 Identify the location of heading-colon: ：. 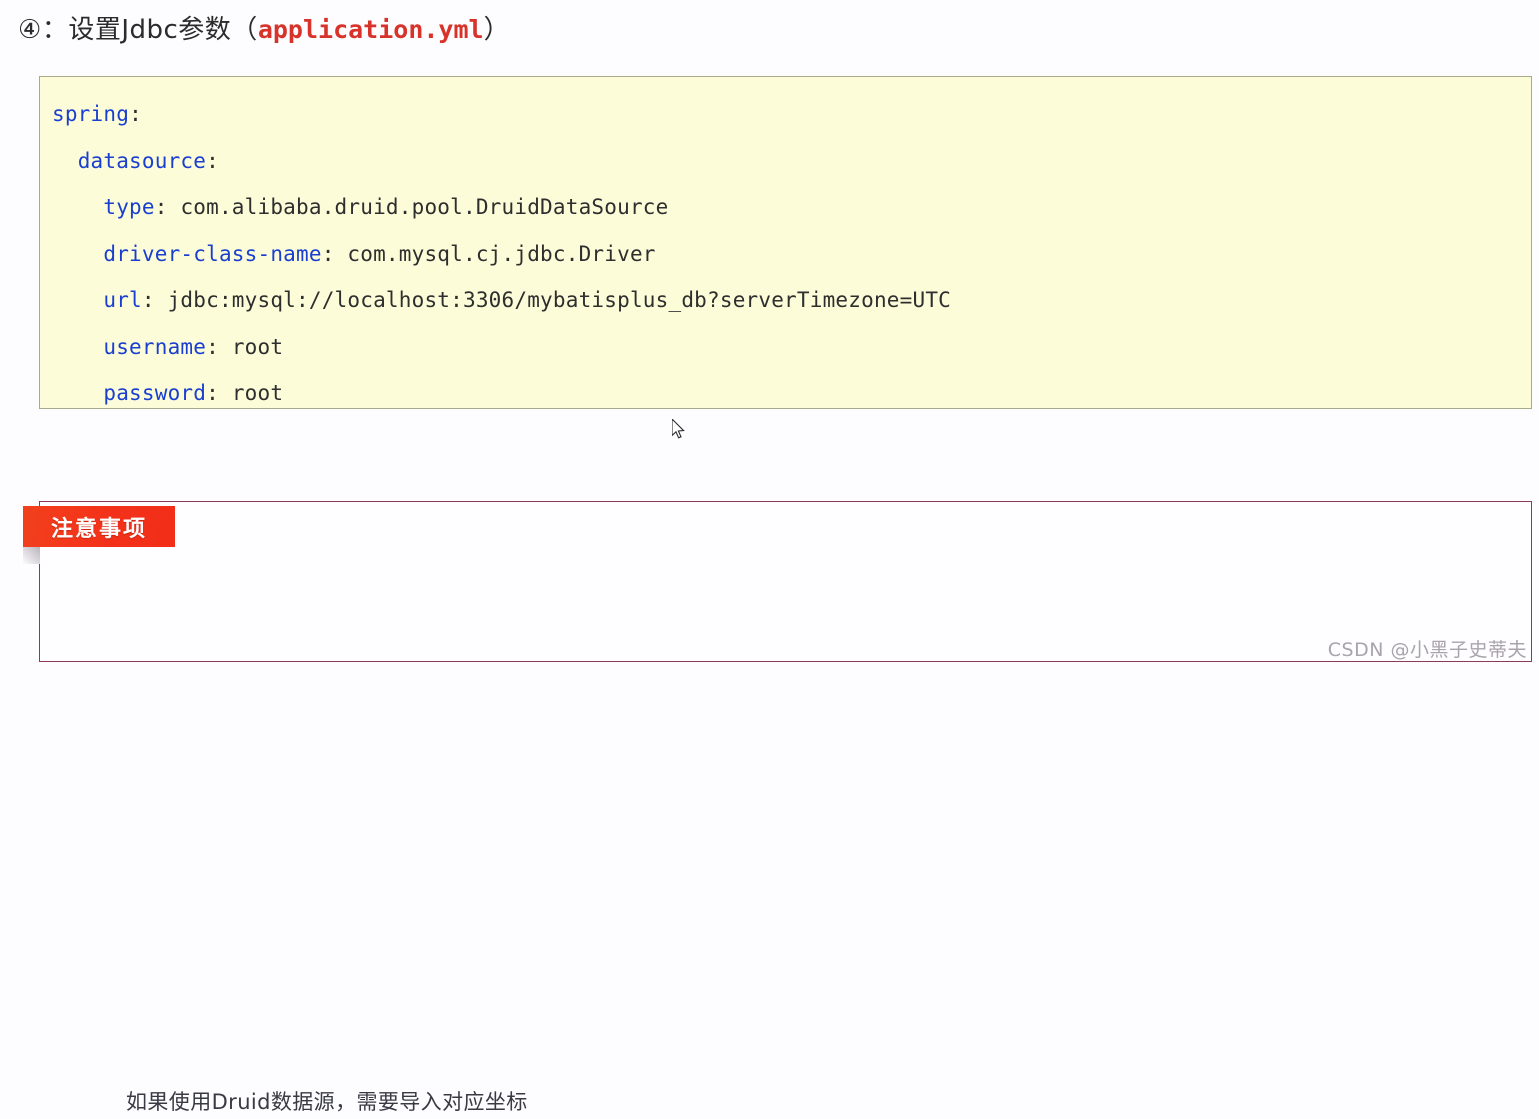
(55, 30).